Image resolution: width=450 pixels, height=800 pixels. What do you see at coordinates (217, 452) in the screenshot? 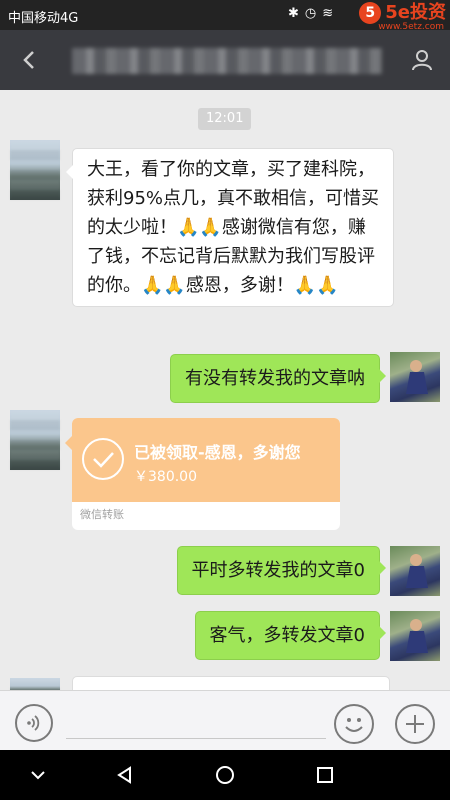
I see `transfer-title: 已被领取-感恩，多谢您` at bounding box center [217, 452].